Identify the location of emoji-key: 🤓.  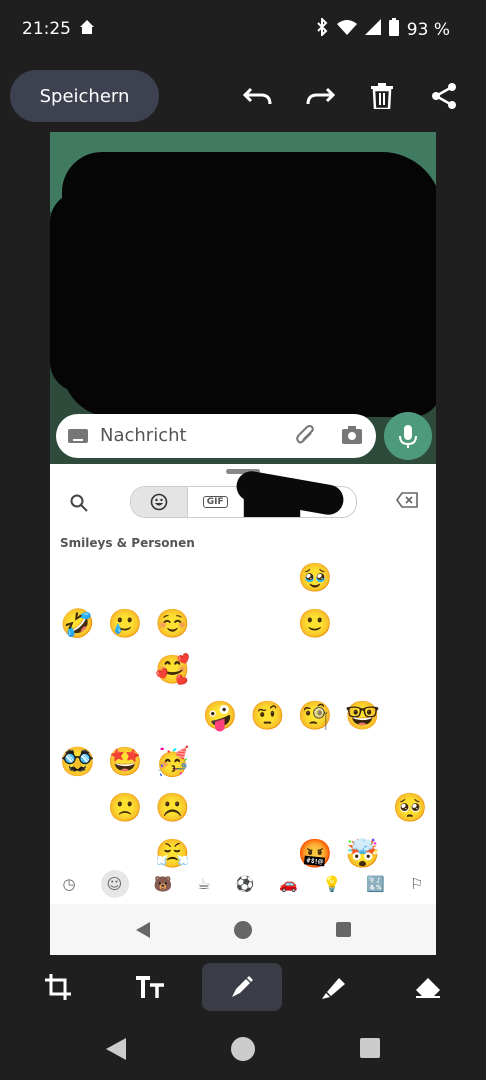
(363, 715).